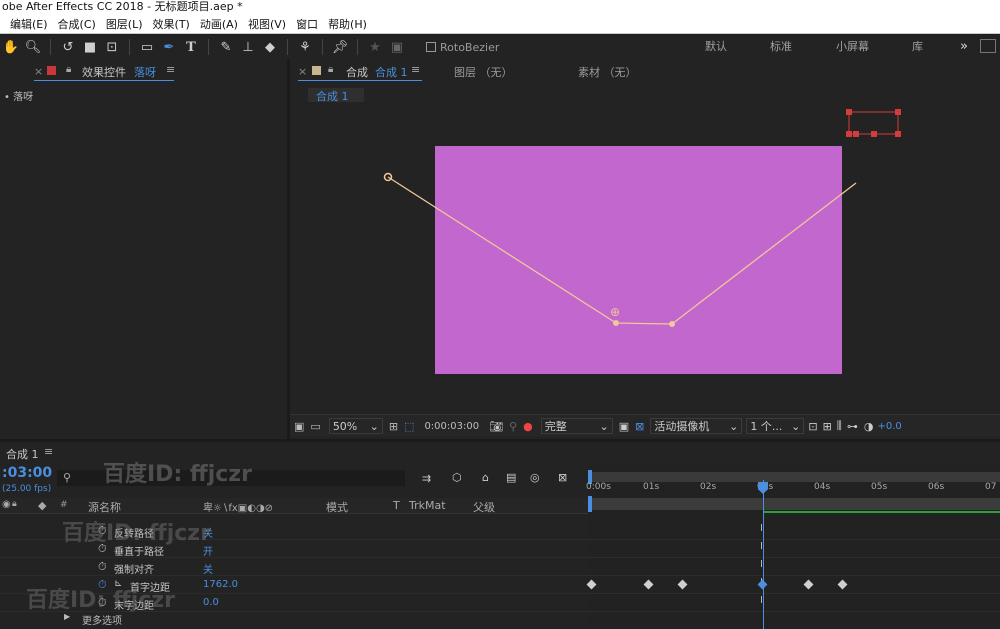 The image size is (1000, 629). What do you see at coordinates (208, 568) in the screenshot?
I see `property-value: 关` at bounding box center [208, 568].